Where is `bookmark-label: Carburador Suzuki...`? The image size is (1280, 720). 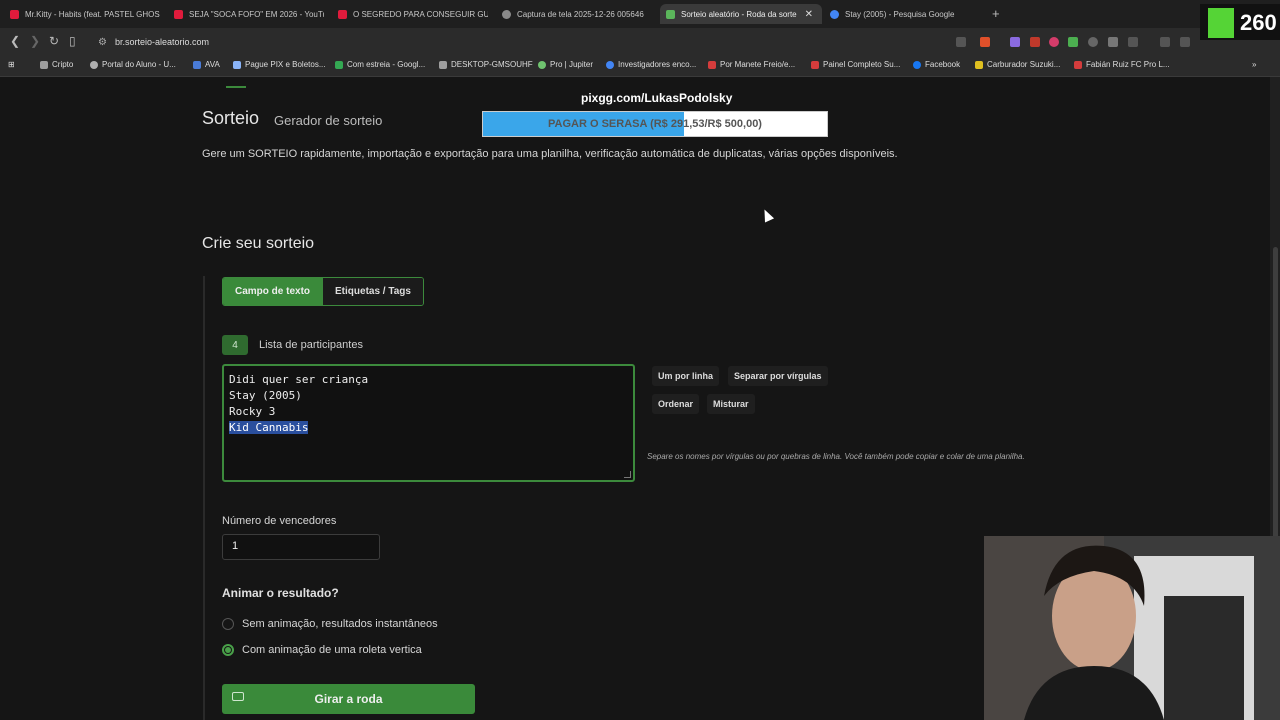 bookmark-label: Carburador Suzuki... is located at coordinates (1024, 64).